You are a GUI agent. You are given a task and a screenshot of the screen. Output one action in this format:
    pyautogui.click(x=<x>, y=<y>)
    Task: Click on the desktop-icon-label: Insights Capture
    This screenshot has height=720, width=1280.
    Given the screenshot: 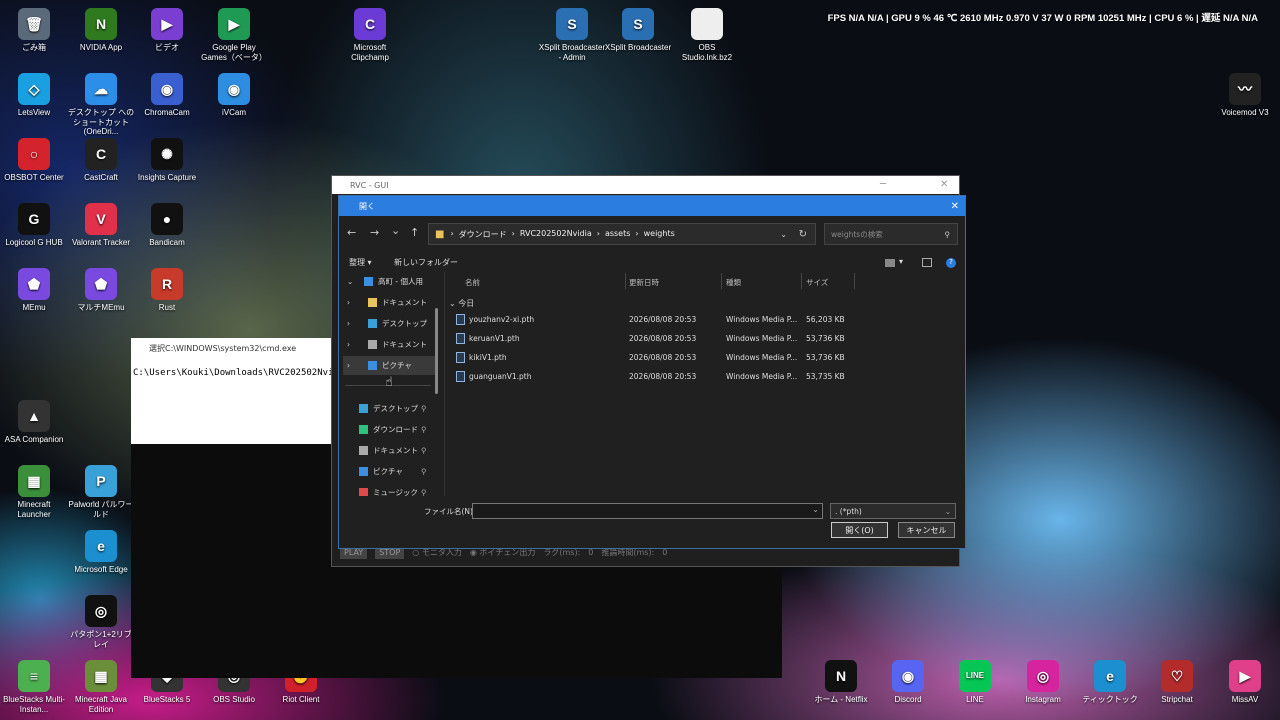 What is the action you would take?
    pyautogui.click(x=167, y=177)
    